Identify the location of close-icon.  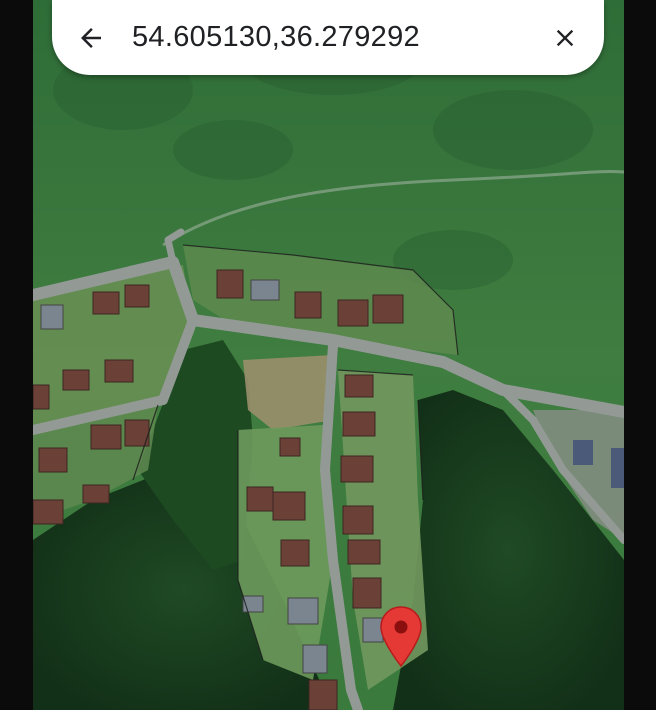
(565, 38).